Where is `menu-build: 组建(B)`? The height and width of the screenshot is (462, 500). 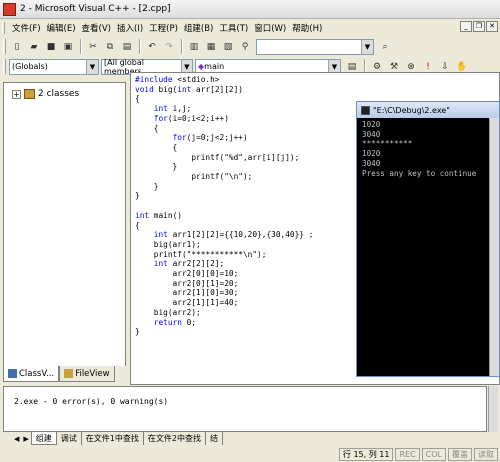
menu-build: 组建(B) is located at coordinates (198, 28).